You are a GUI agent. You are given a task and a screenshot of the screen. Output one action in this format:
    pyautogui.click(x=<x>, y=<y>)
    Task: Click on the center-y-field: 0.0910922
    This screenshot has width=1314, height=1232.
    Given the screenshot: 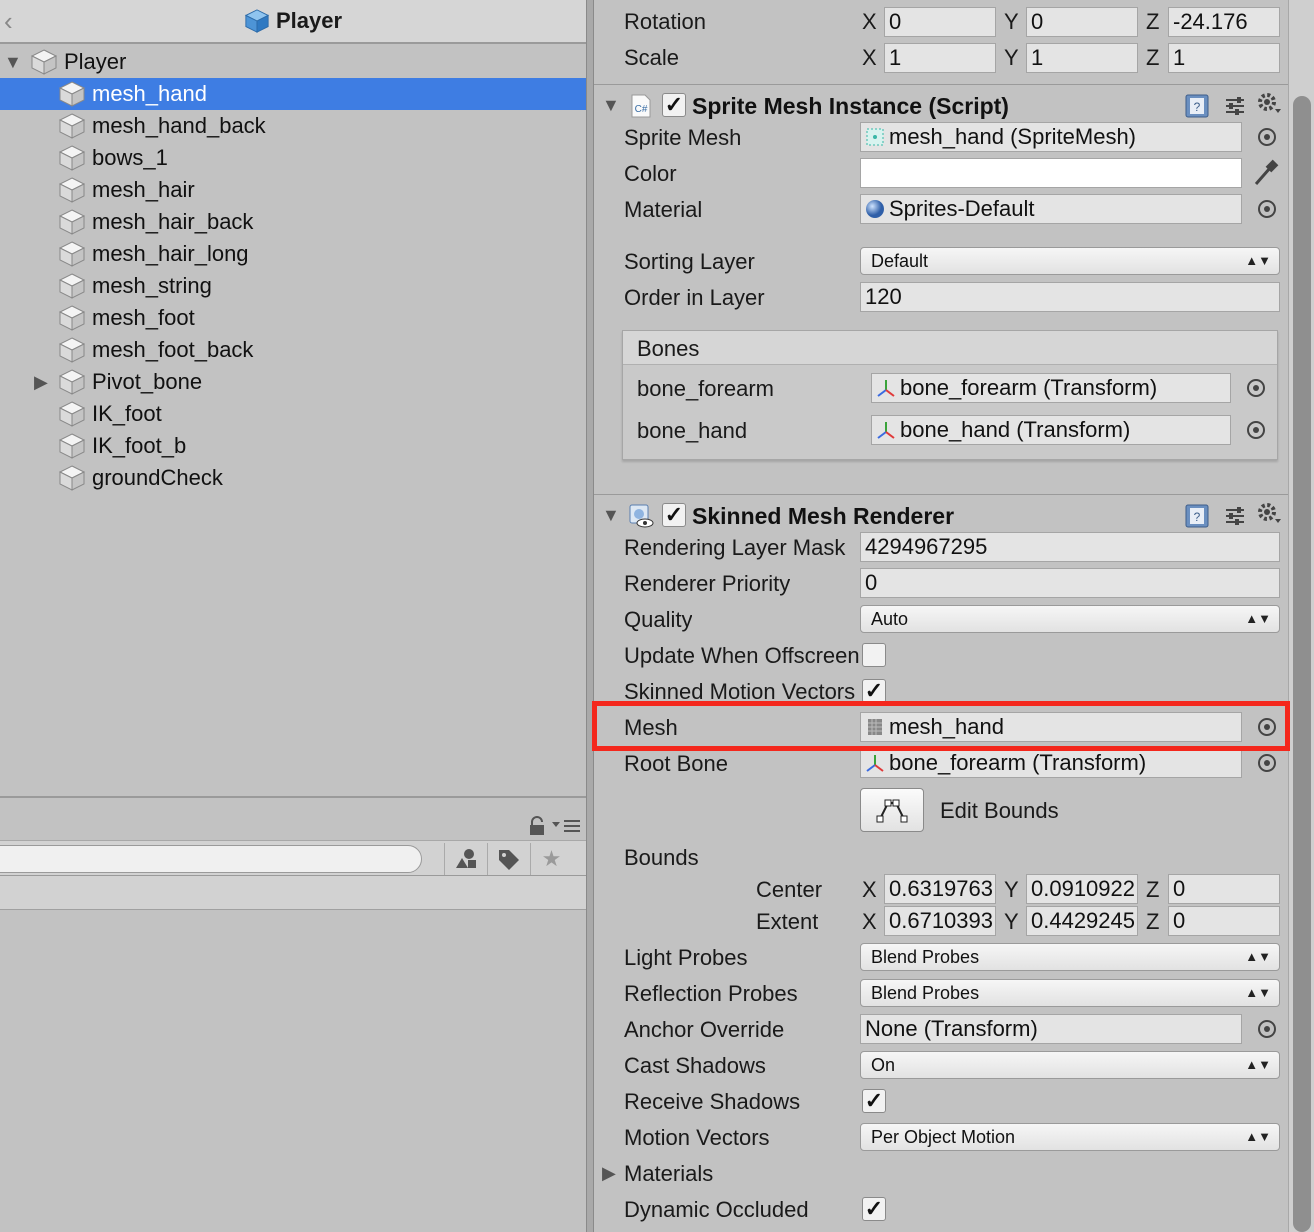 What is the action you would take?
    pyautogui.click(x=1082, y=889)
    